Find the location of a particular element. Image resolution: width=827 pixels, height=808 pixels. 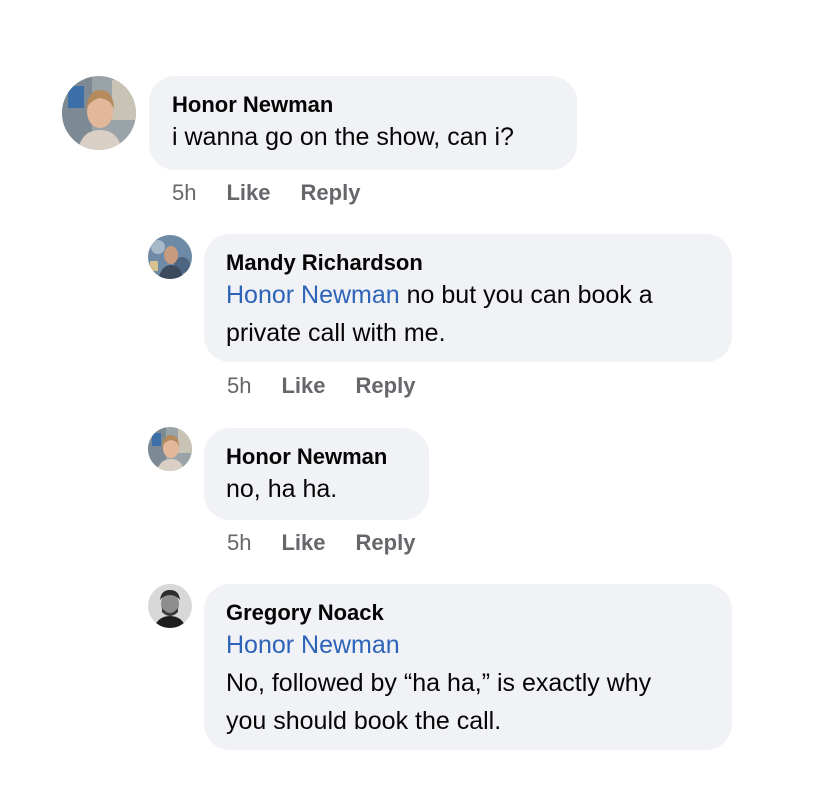

comment-text: no, ha ha. is located at coordinates (282, 489).